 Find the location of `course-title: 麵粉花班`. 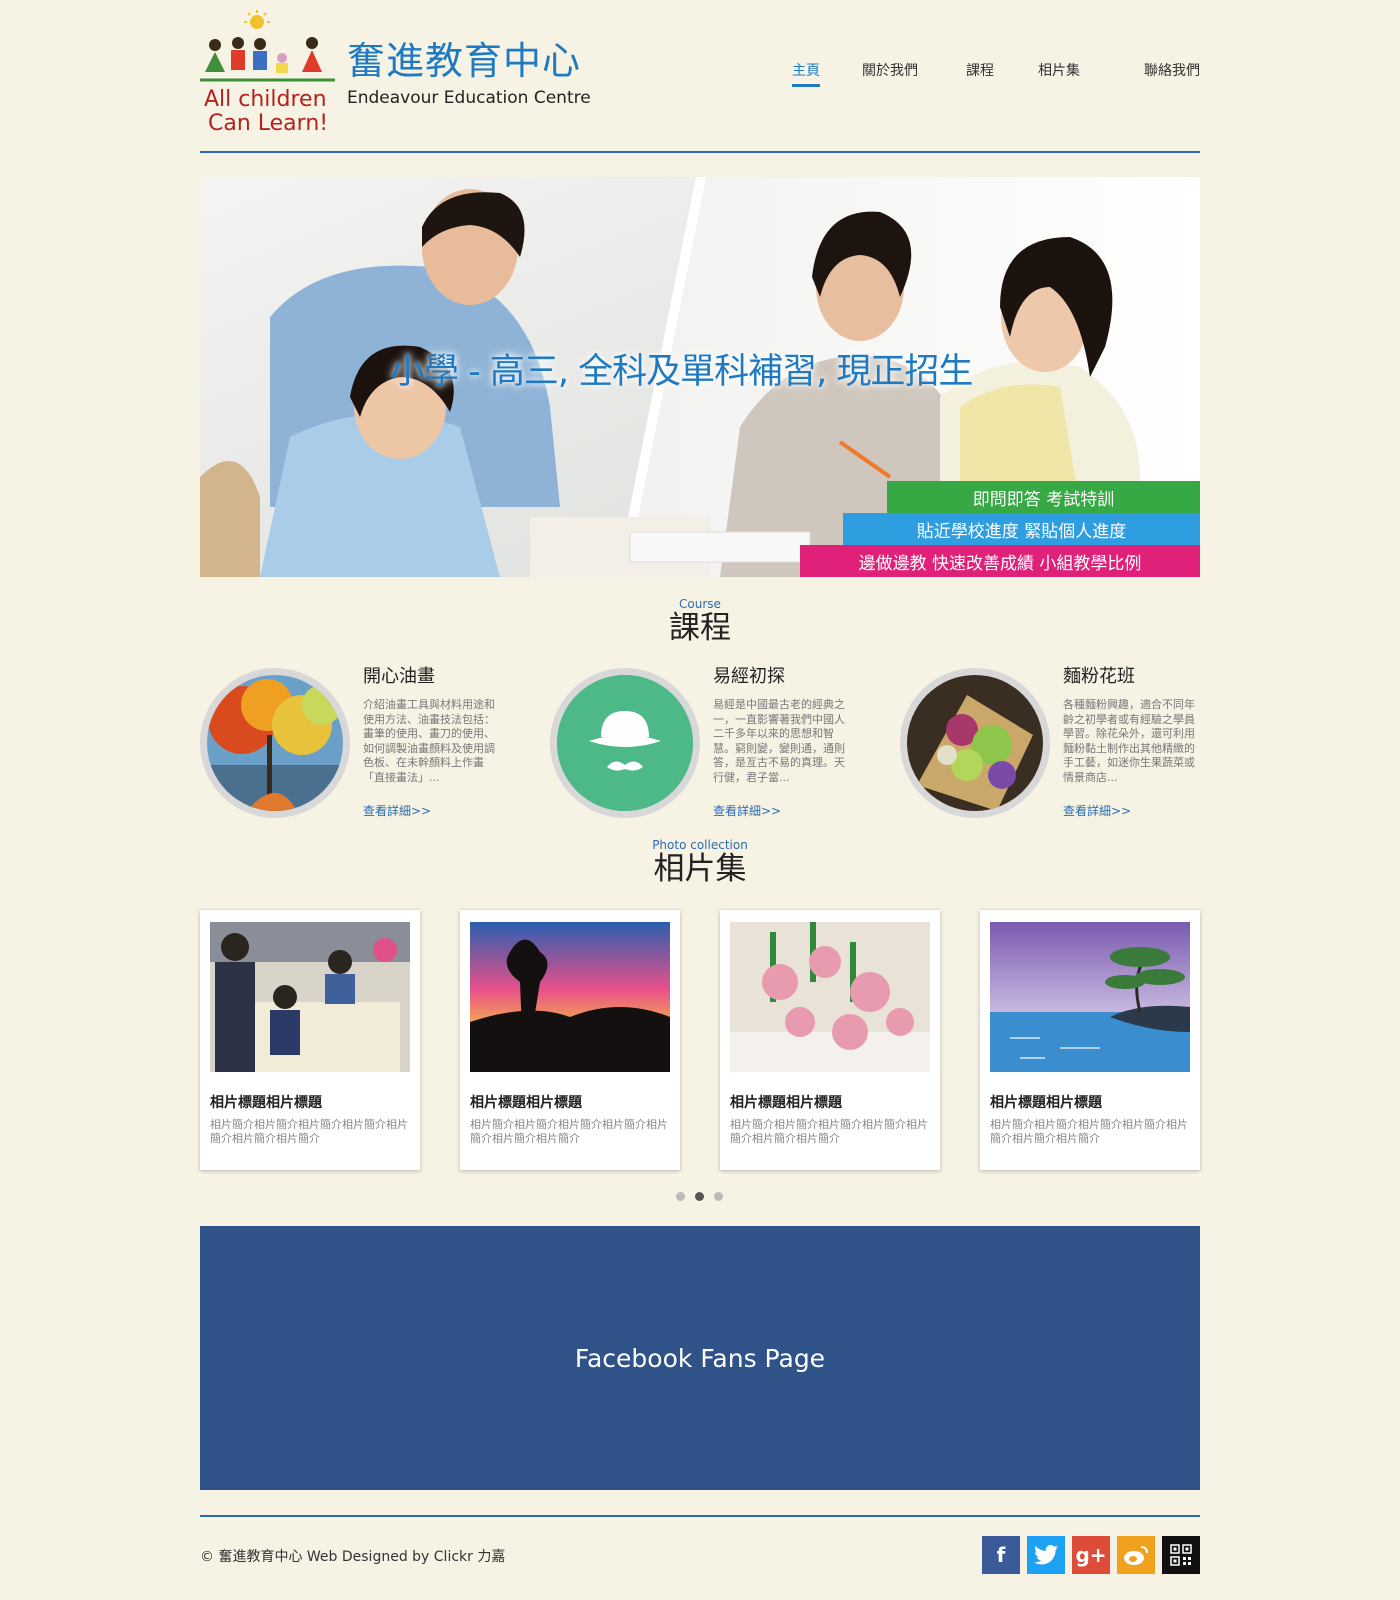

course-title: 麵粉花班 is located at coordinates (1099, 676).